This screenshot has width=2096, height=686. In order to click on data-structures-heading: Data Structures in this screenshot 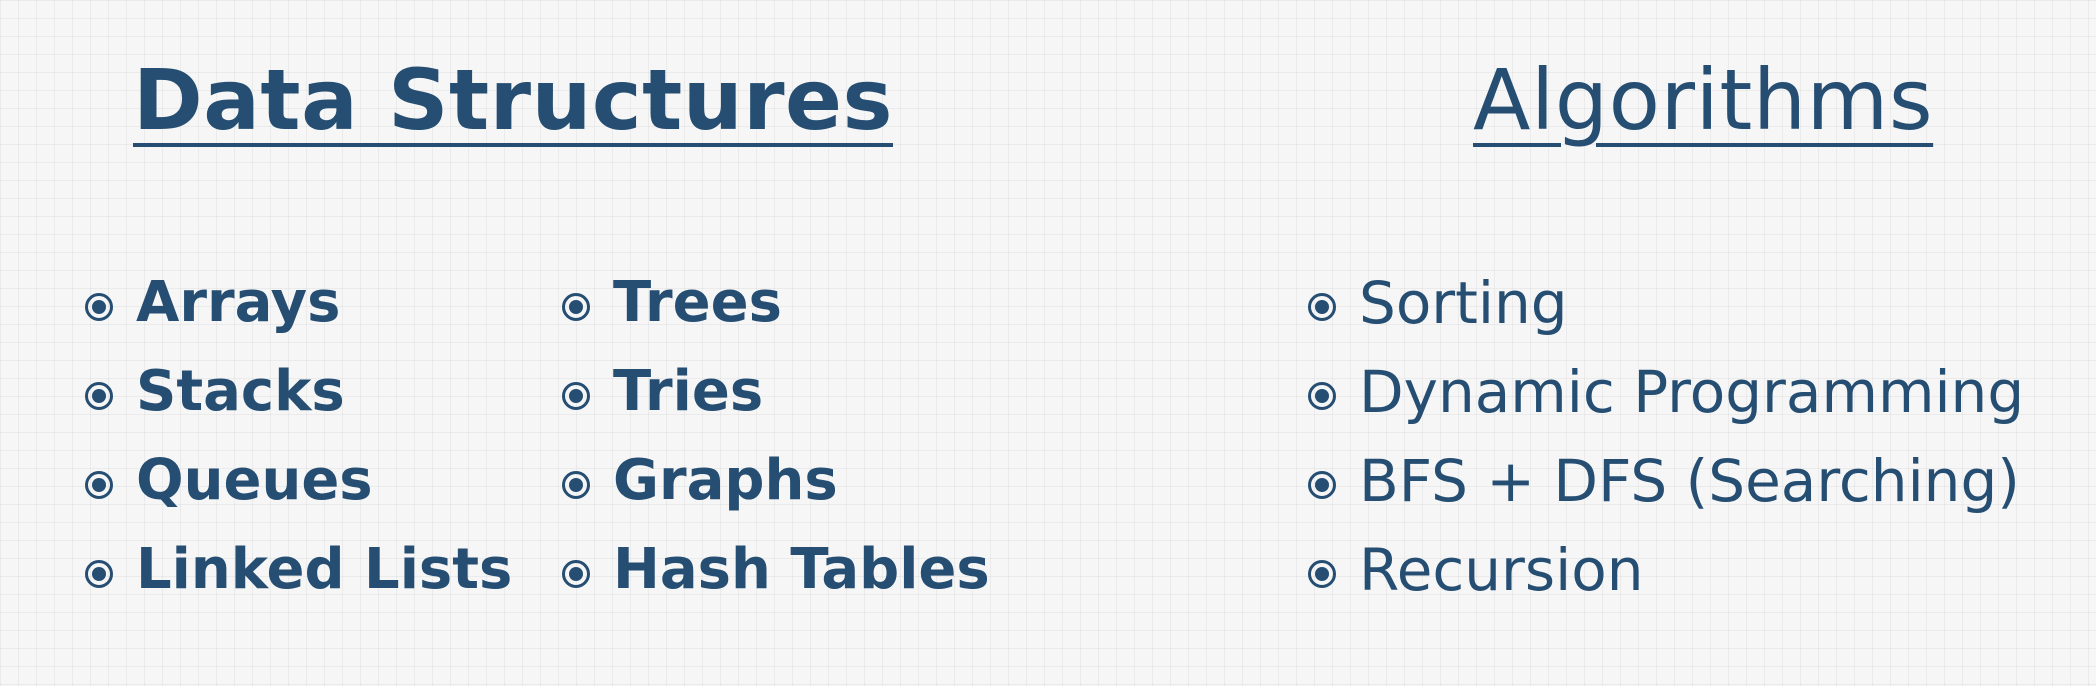, I will do `click(513, 100)`.